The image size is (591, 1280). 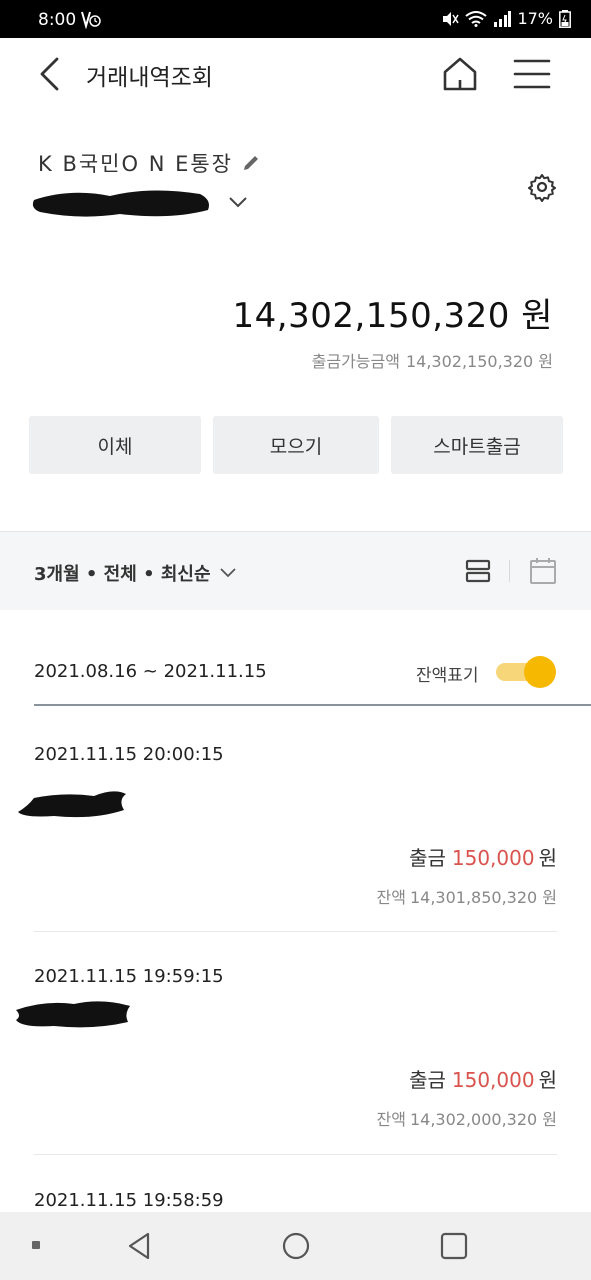 What do you see at coordinates (115, 445) in the screenshot?
I see `transfer-button: 이체` at bounding box center [115, 445].